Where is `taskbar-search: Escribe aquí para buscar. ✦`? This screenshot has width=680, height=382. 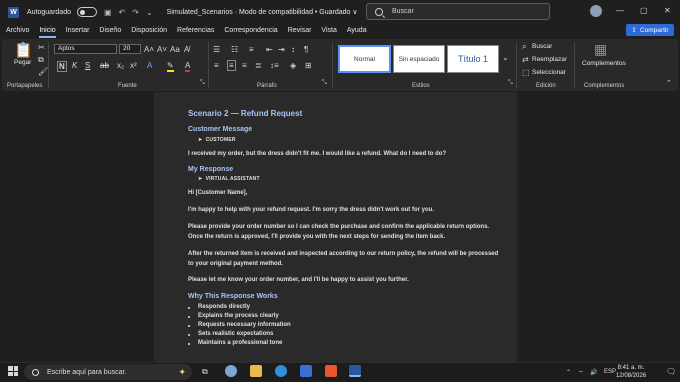
taskbar-search: Escribe aquí para buscar. ✦ is located at coordinates (108, 372).